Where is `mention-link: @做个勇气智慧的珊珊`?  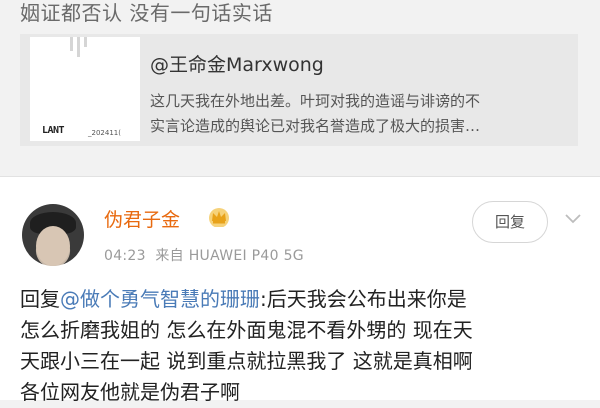
mention-link: @做个勇气智慧的珊珊 is located at coordinates (160, 299).